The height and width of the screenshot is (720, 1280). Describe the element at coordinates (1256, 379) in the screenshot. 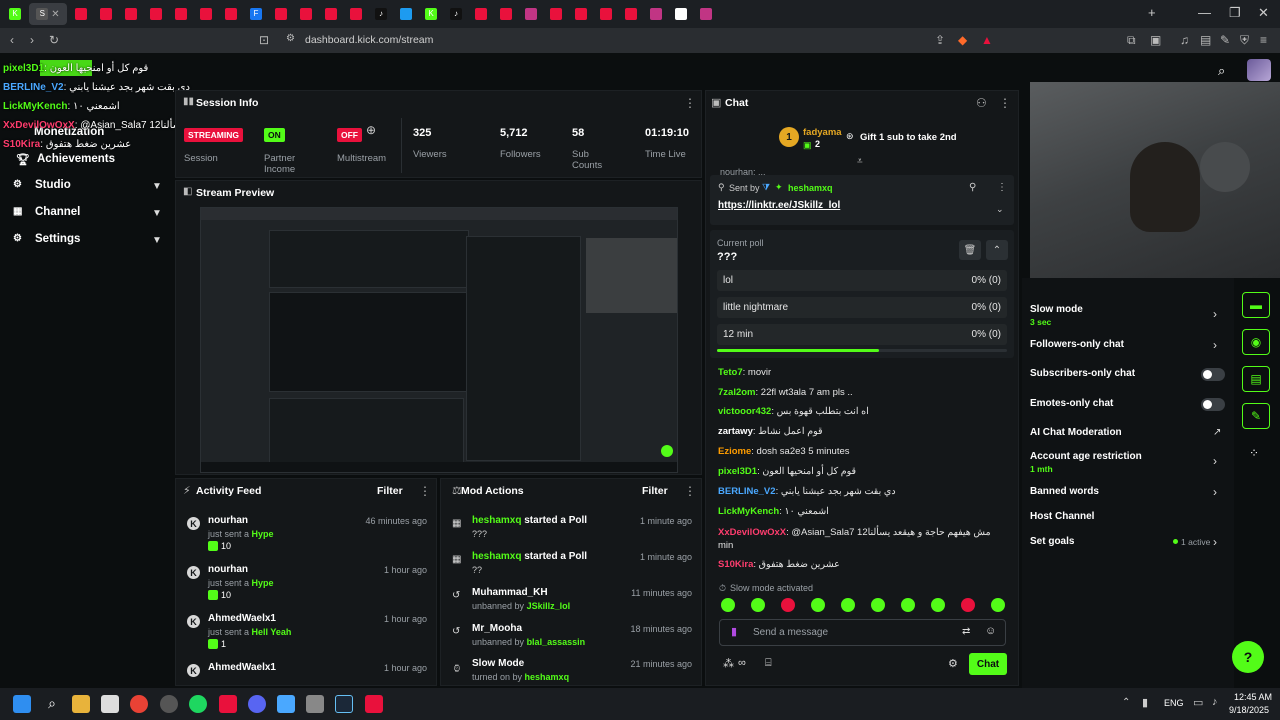

I see `overlay-icon: ▤` at that location.